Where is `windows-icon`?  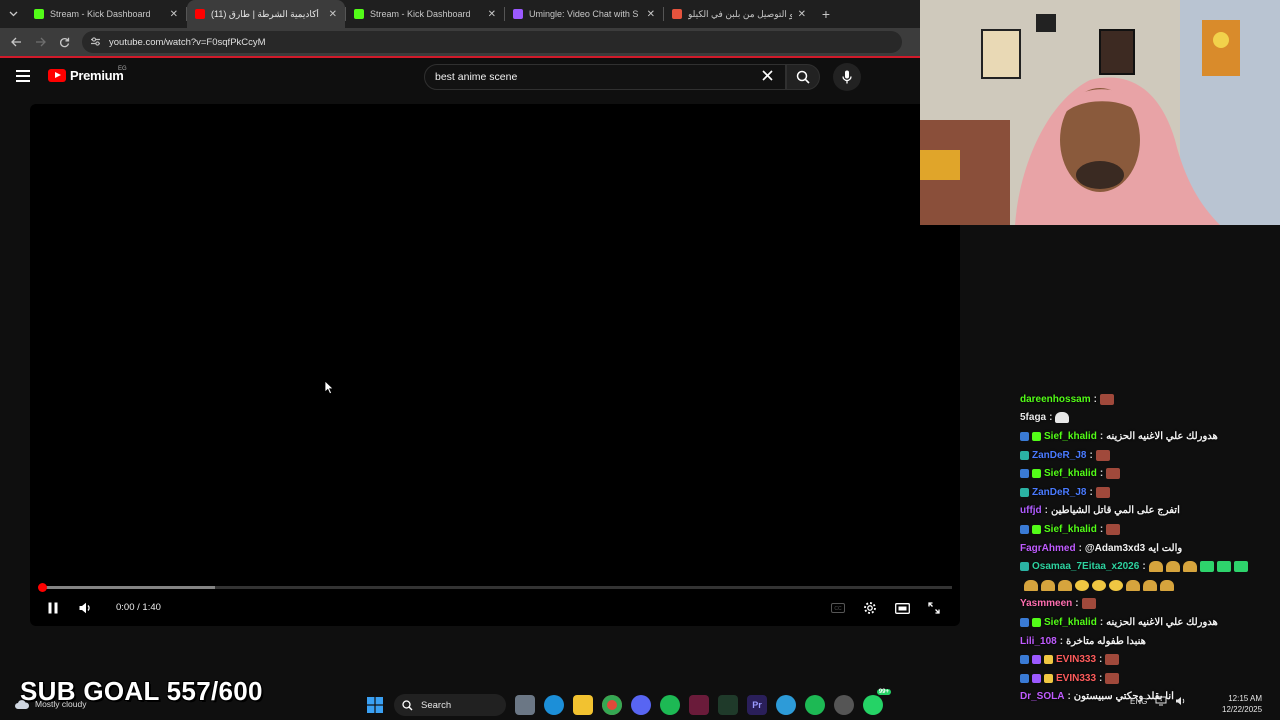
windows-icon is located at coordinates (375, 705).